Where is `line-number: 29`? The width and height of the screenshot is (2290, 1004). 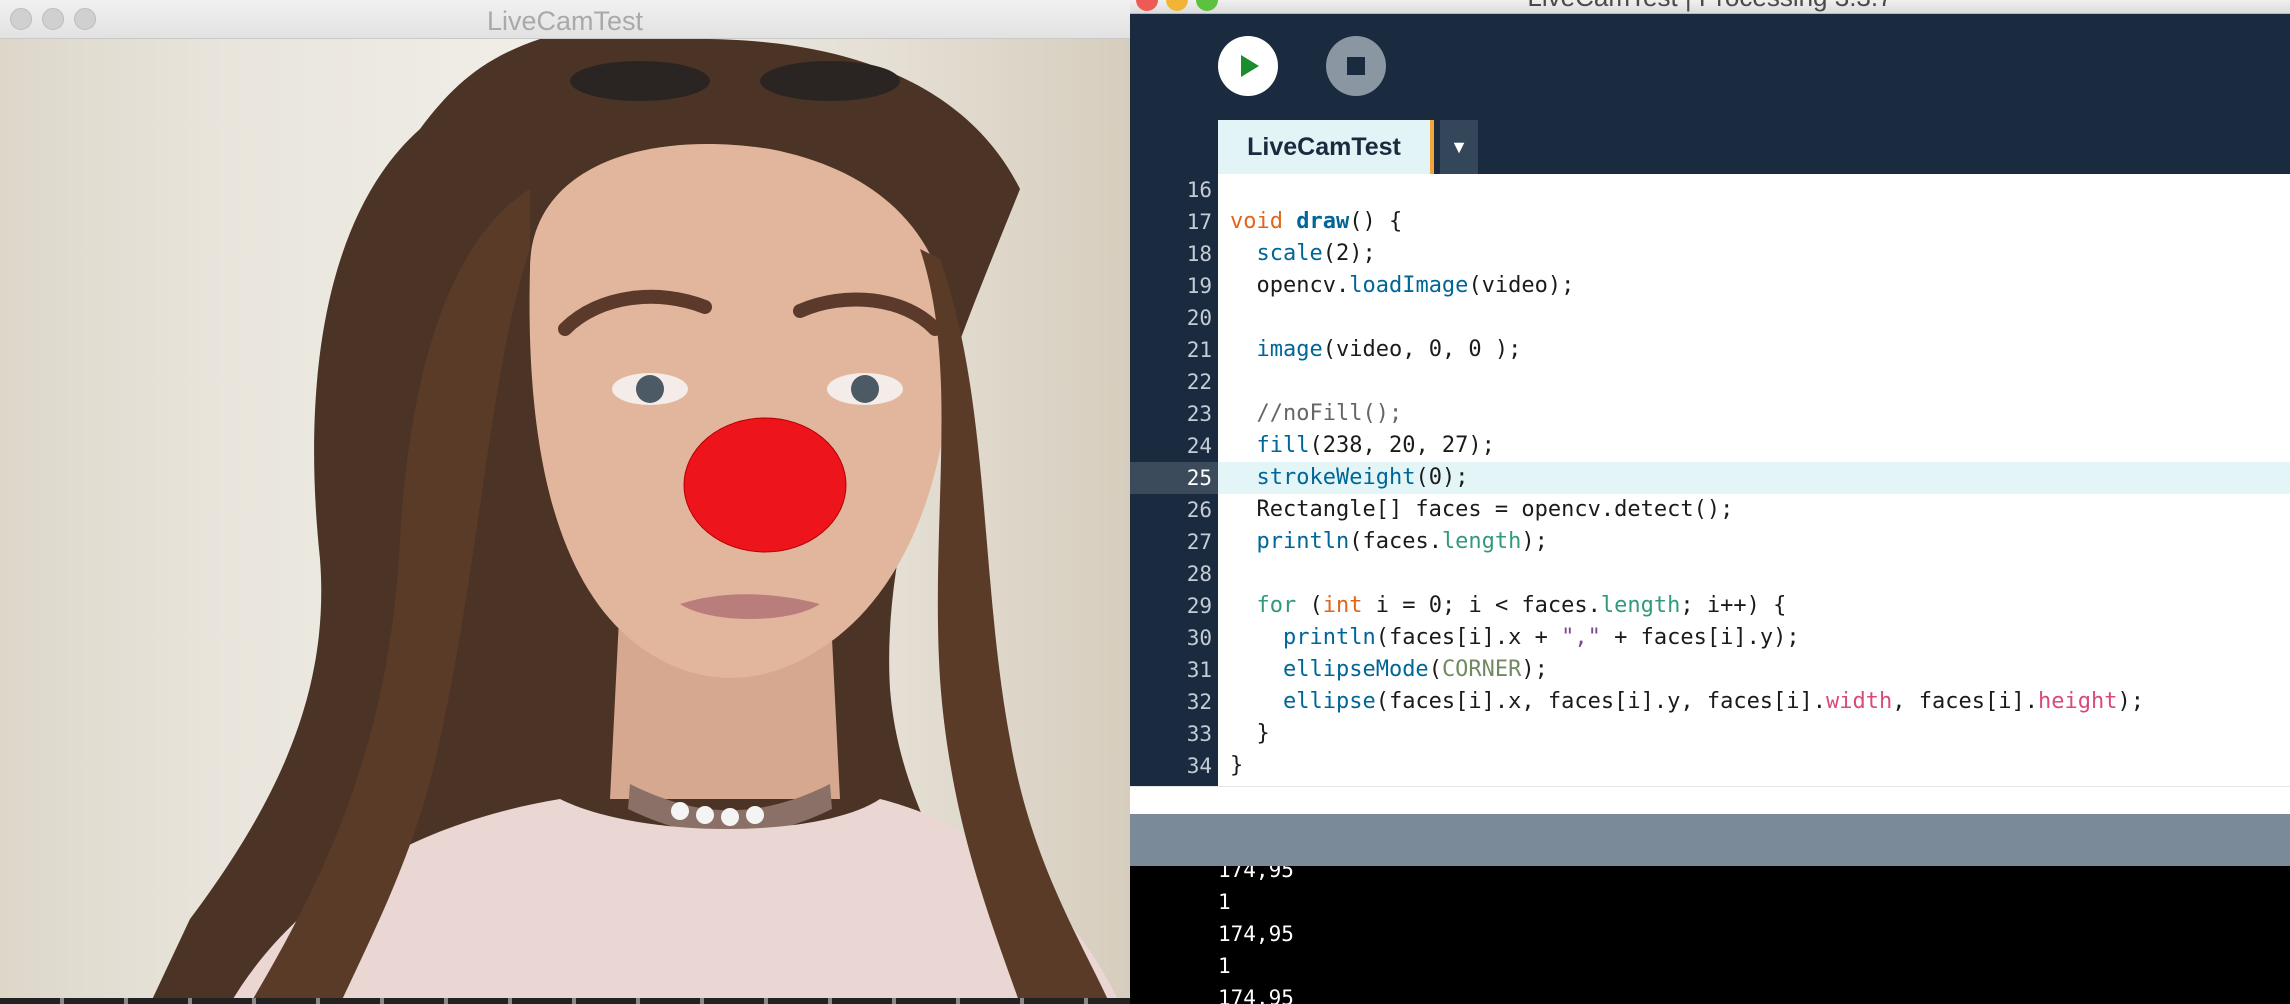 line-number: 29 is located at coordinates (1199, 606).